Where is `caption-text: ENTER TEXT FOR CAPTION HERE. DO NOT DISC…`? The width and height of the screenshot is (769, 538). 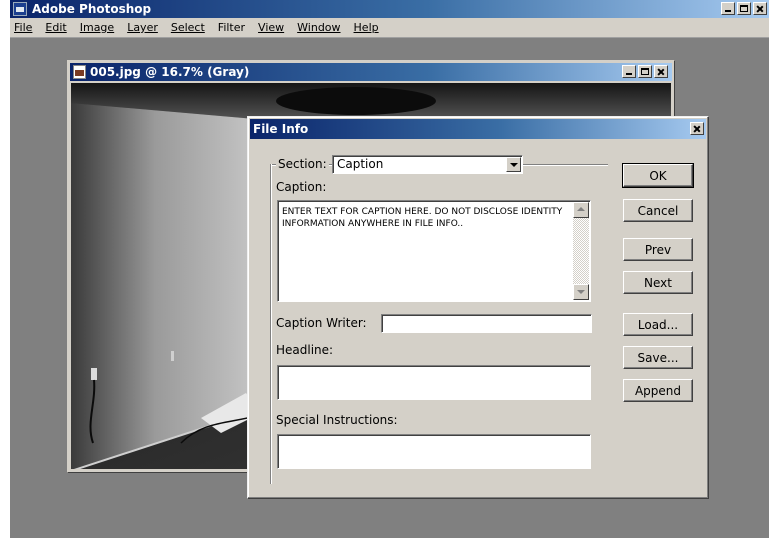 caption-text: ENTER TEXT FOR CAPTION HERE. DO NOT DISC… is located at coordinates (422, 218).